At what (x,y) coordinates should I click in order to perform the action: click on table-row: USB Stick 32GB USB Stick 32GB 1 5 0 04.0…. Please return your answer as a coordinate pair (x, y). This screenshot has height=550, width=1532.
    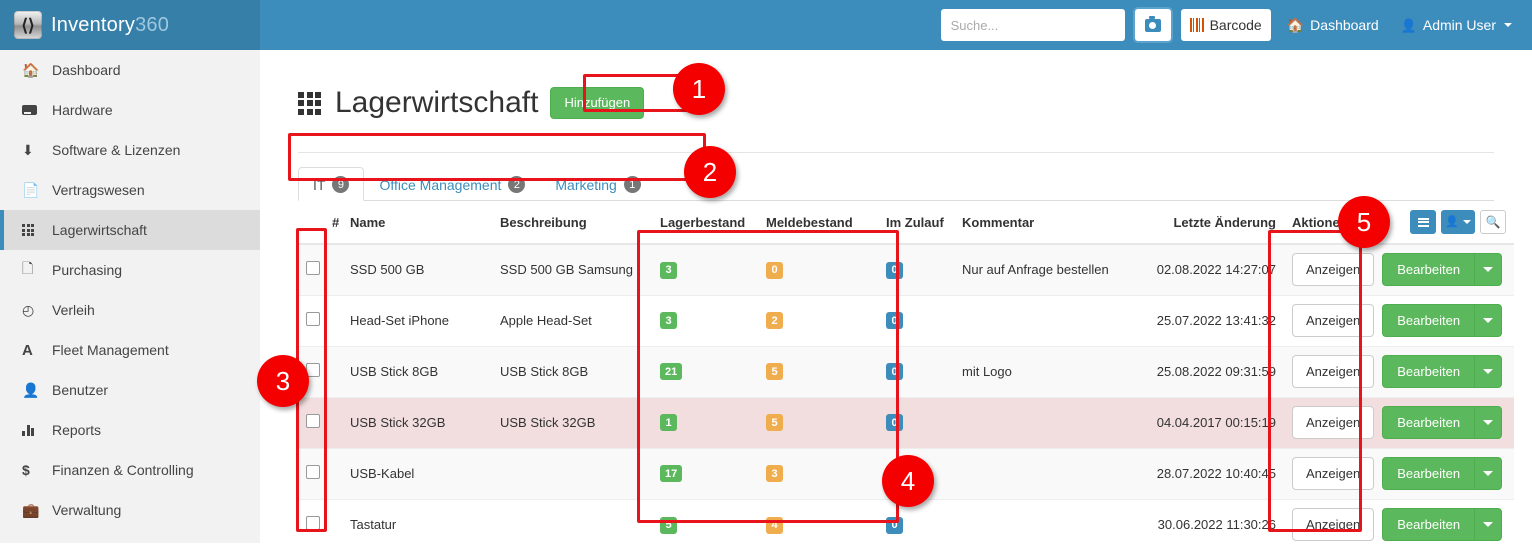
    Looking at the image, I should click on (906, 422).